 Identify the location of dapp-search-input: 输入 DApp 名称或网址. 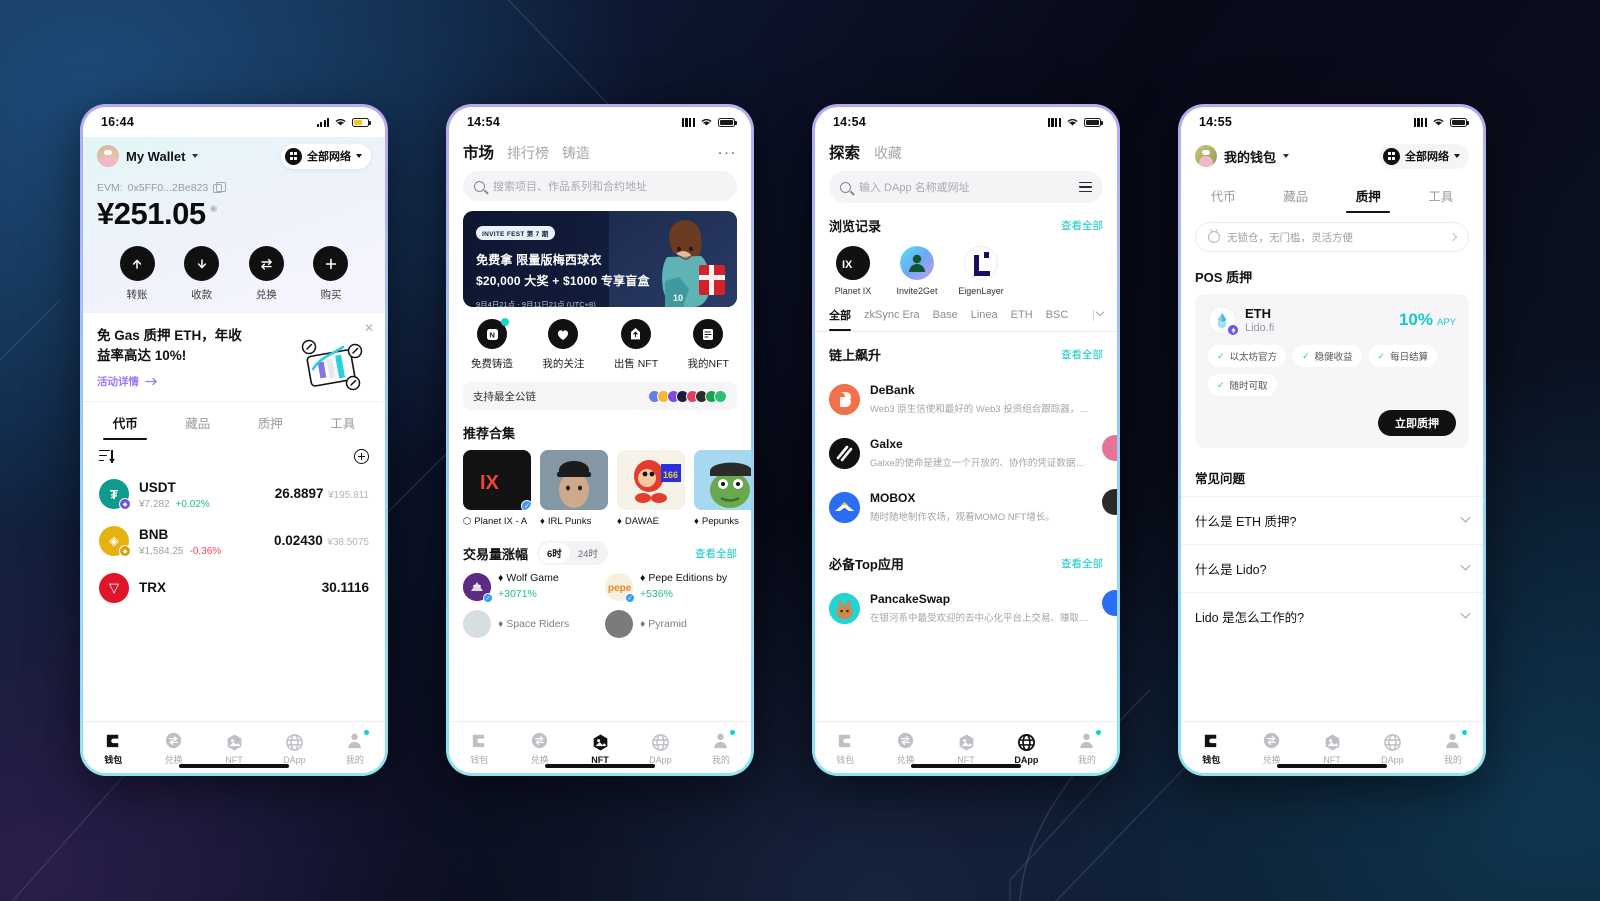
(966, 187).